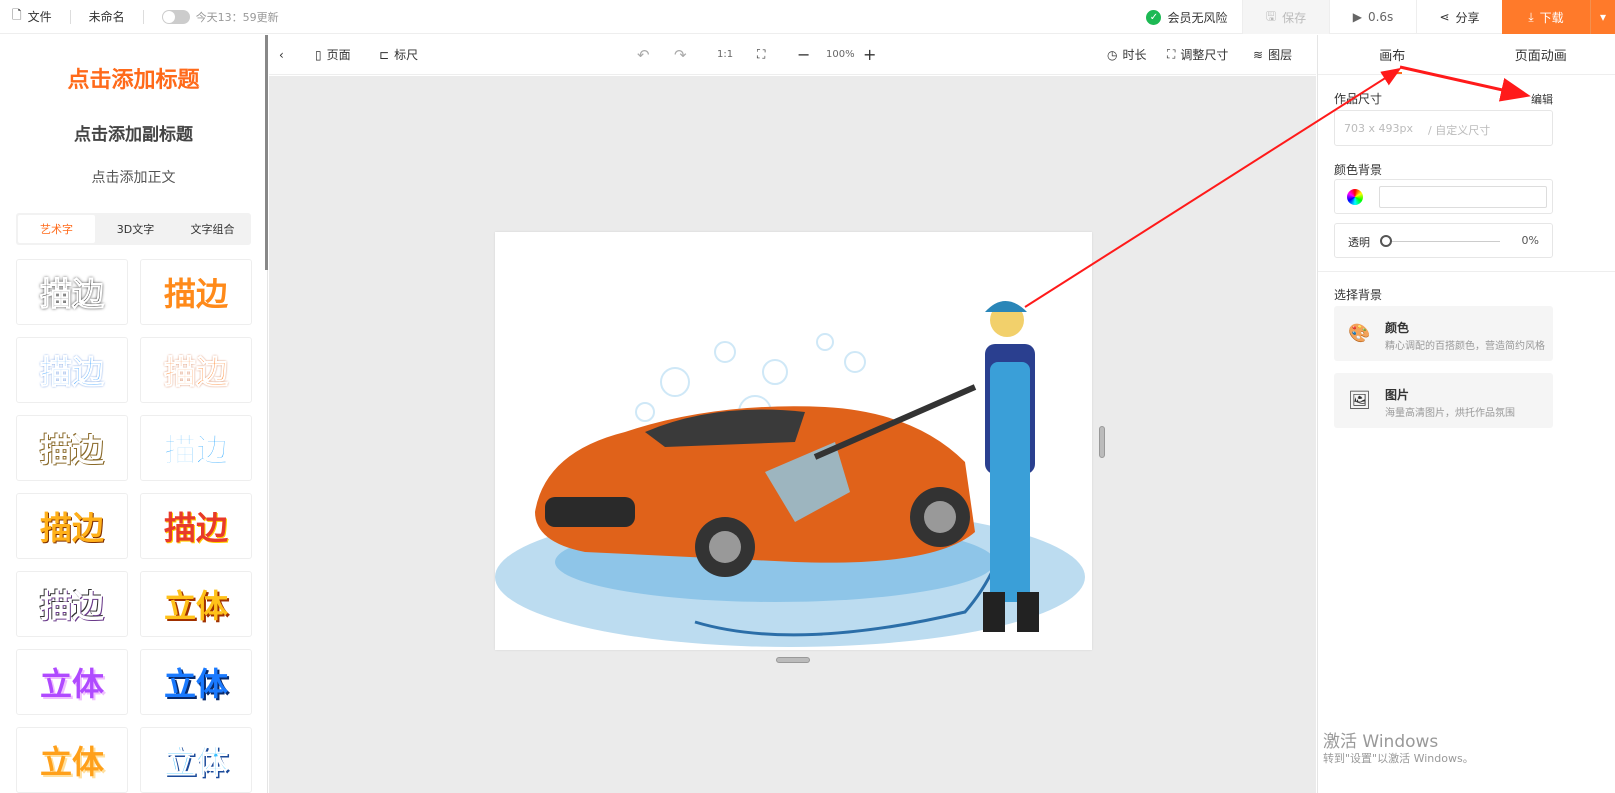 The height and width of the screenshot is (793, 1615). Describe the element at coordinates (56, 229) in the screenshot. I see `tab-art-text: 艺术字` at that location.